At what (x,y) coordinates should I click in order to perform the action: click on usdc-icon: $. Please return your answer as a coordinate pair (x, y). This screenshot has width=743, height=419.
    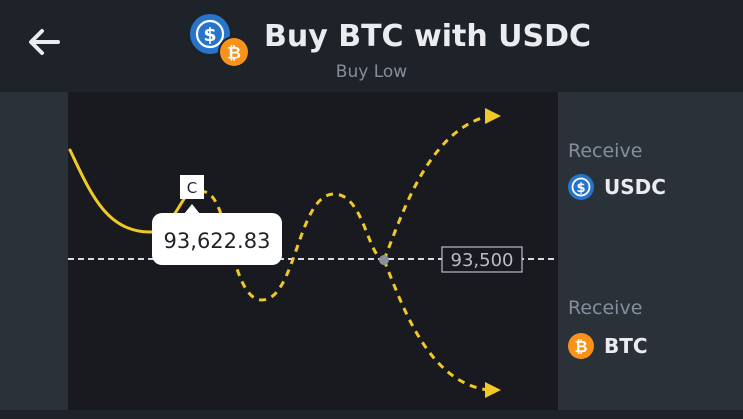
    Looking at the image, I should click on (581, 187).